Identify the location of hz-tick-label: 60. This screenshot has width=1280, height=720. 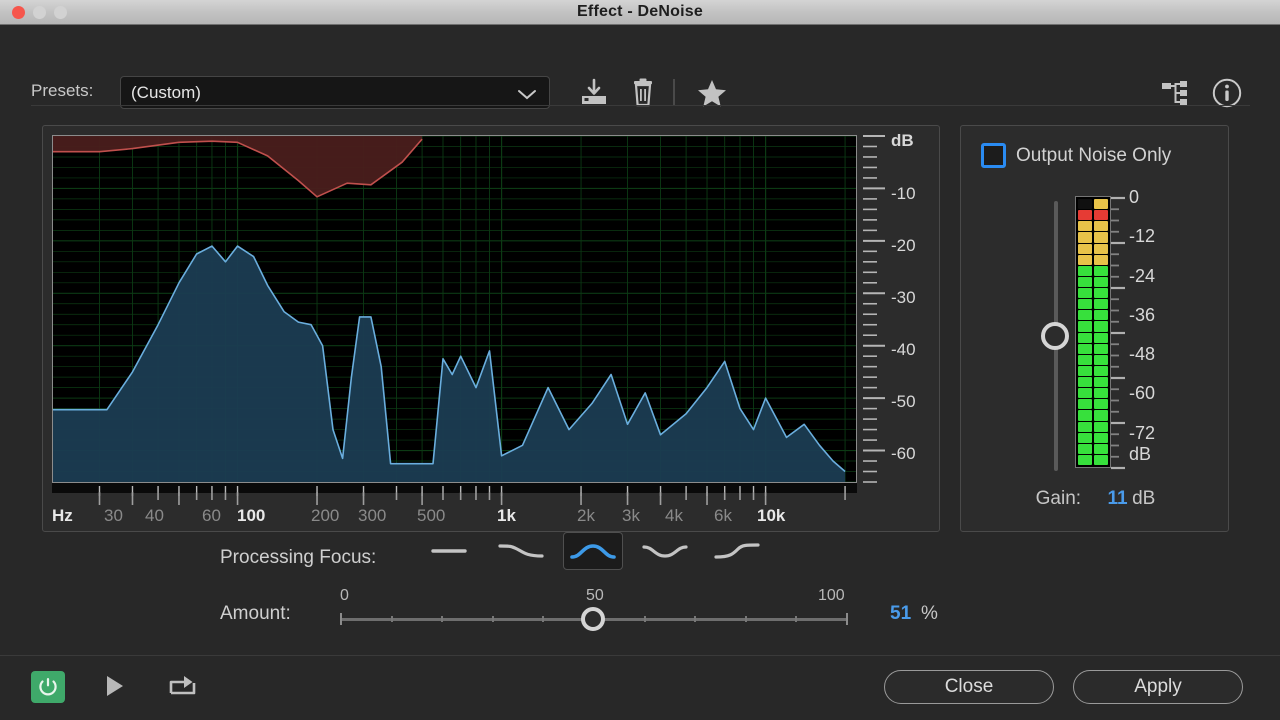
(211, 515).